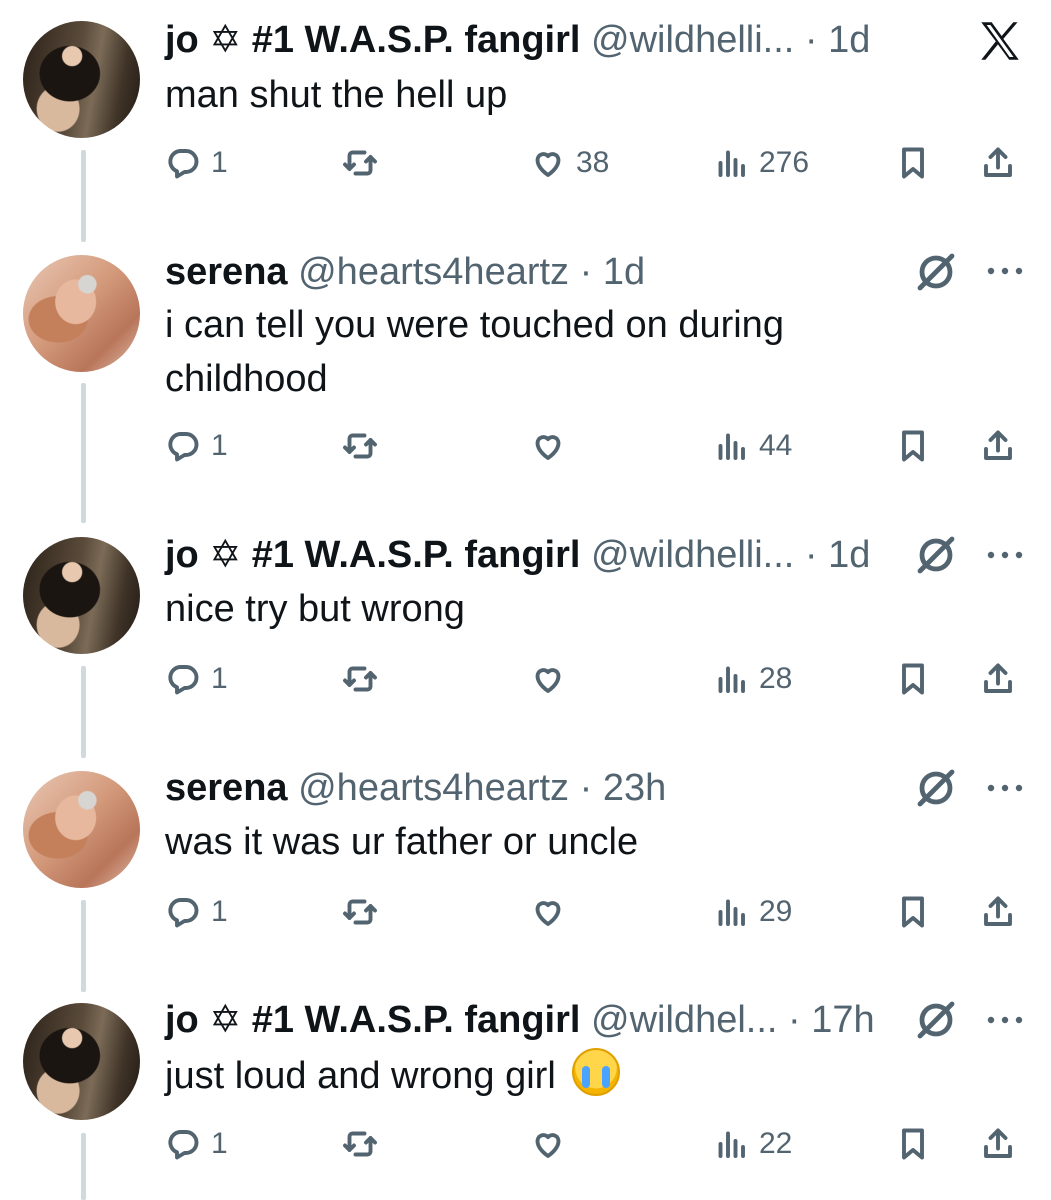  I want to click on tweet-actions: 1 22, so click(595, 1144).